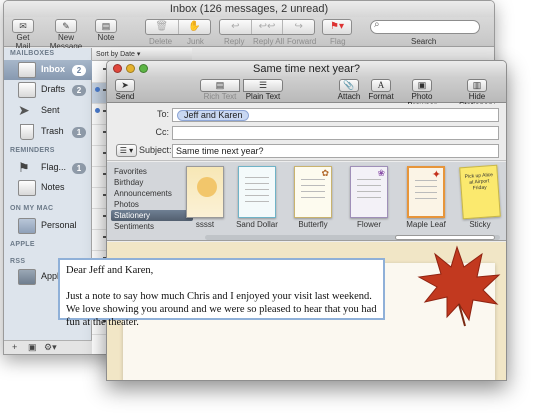  What do you see at coordinates (369, 197) in the screenshot?
I see `stationery-thumb: ❀ Flower` at bounding box center [369, 197].